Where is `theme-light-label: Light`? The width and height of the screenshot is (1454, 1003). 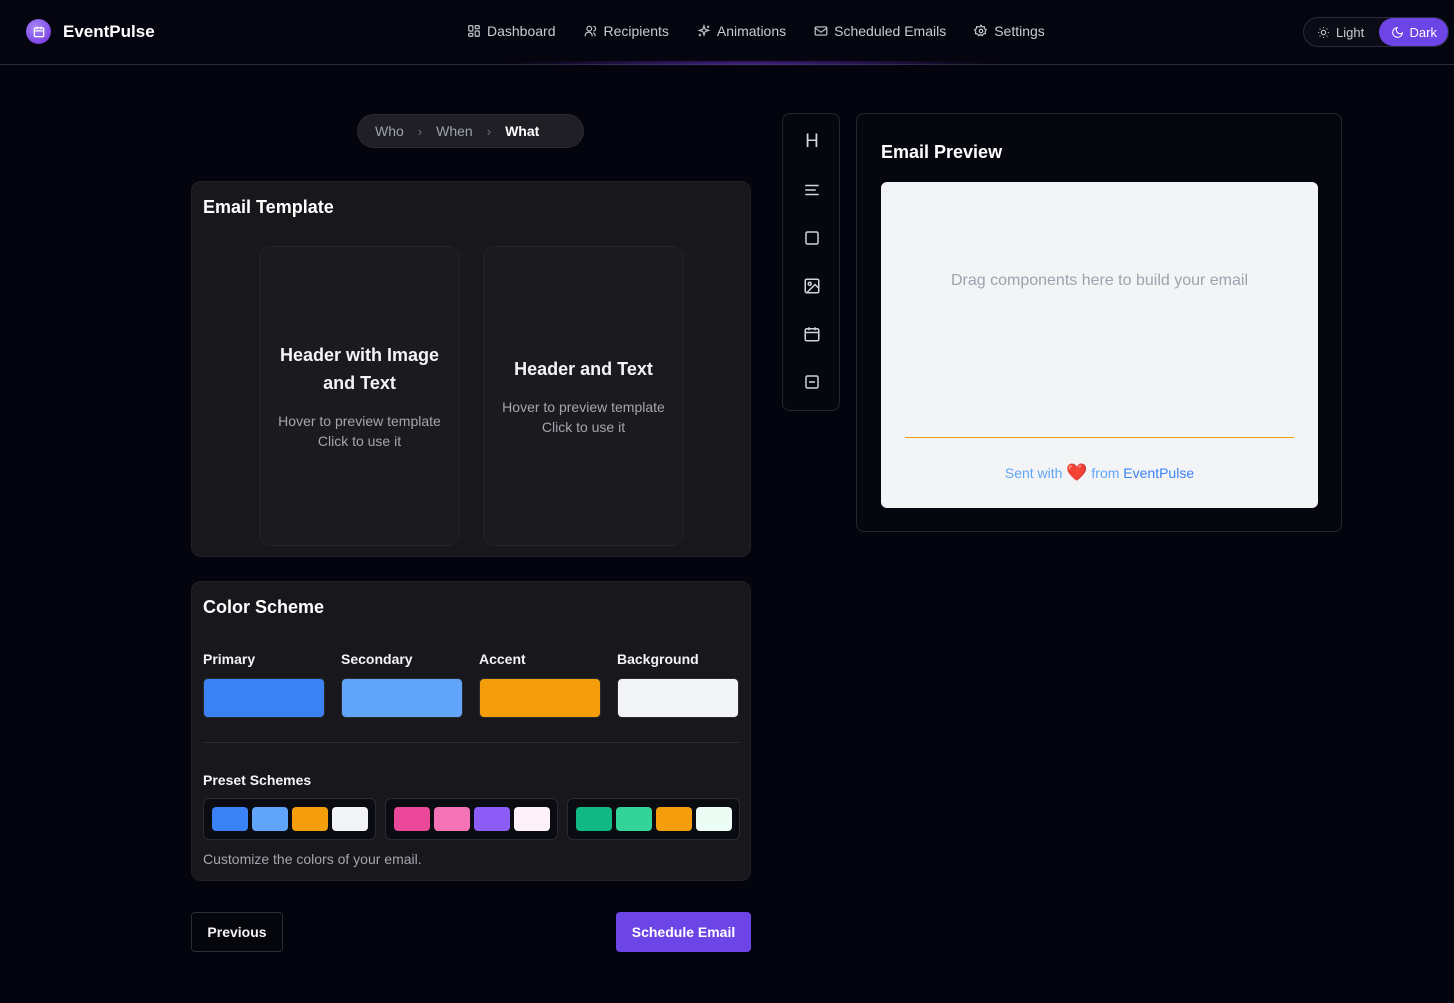
theme-light-label: Light is located at coordinates (1350, 32).